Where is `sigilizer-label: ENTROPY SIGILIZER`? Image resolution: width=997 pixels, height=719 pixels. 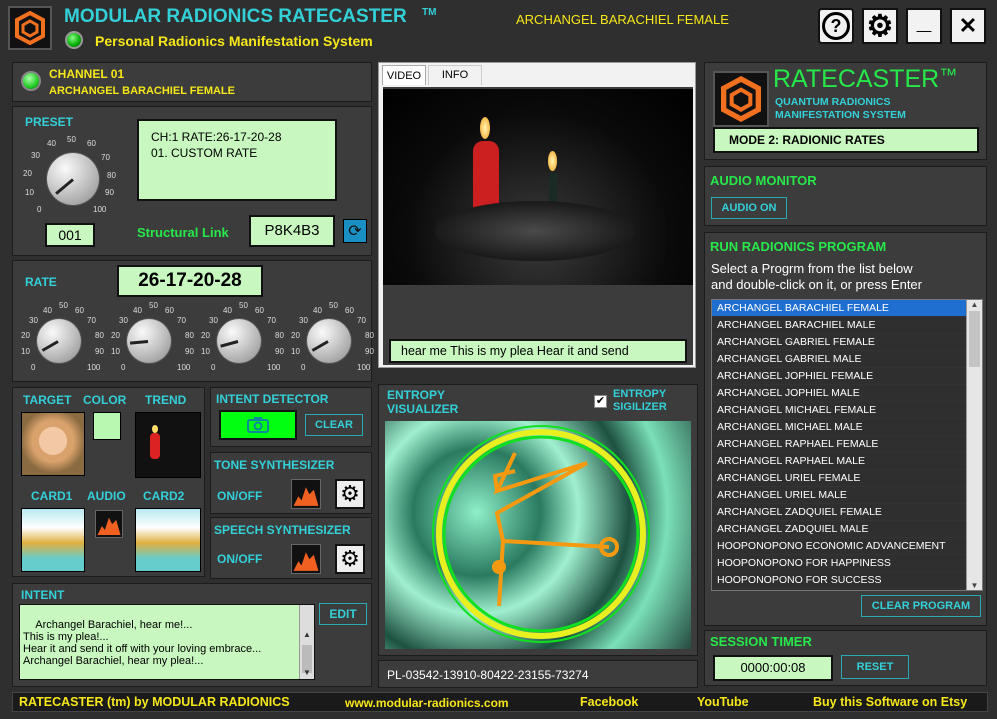 sigilizer-label: ENTROPY SIGILIZER is located at coordinates (640, 400).